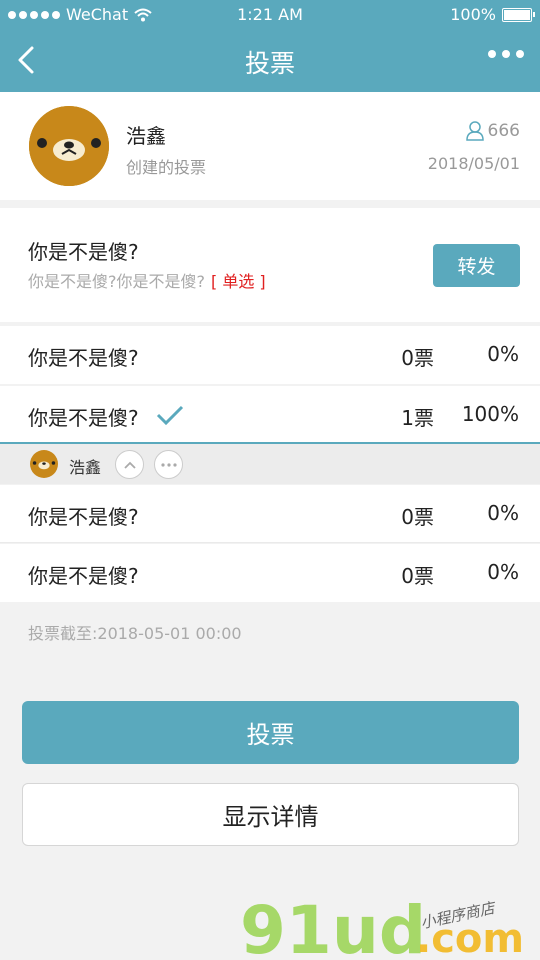 Image resolution: width=540 pixels, height=960 pixels. I want to click on battery-percent: 100%, so click(473, 14).